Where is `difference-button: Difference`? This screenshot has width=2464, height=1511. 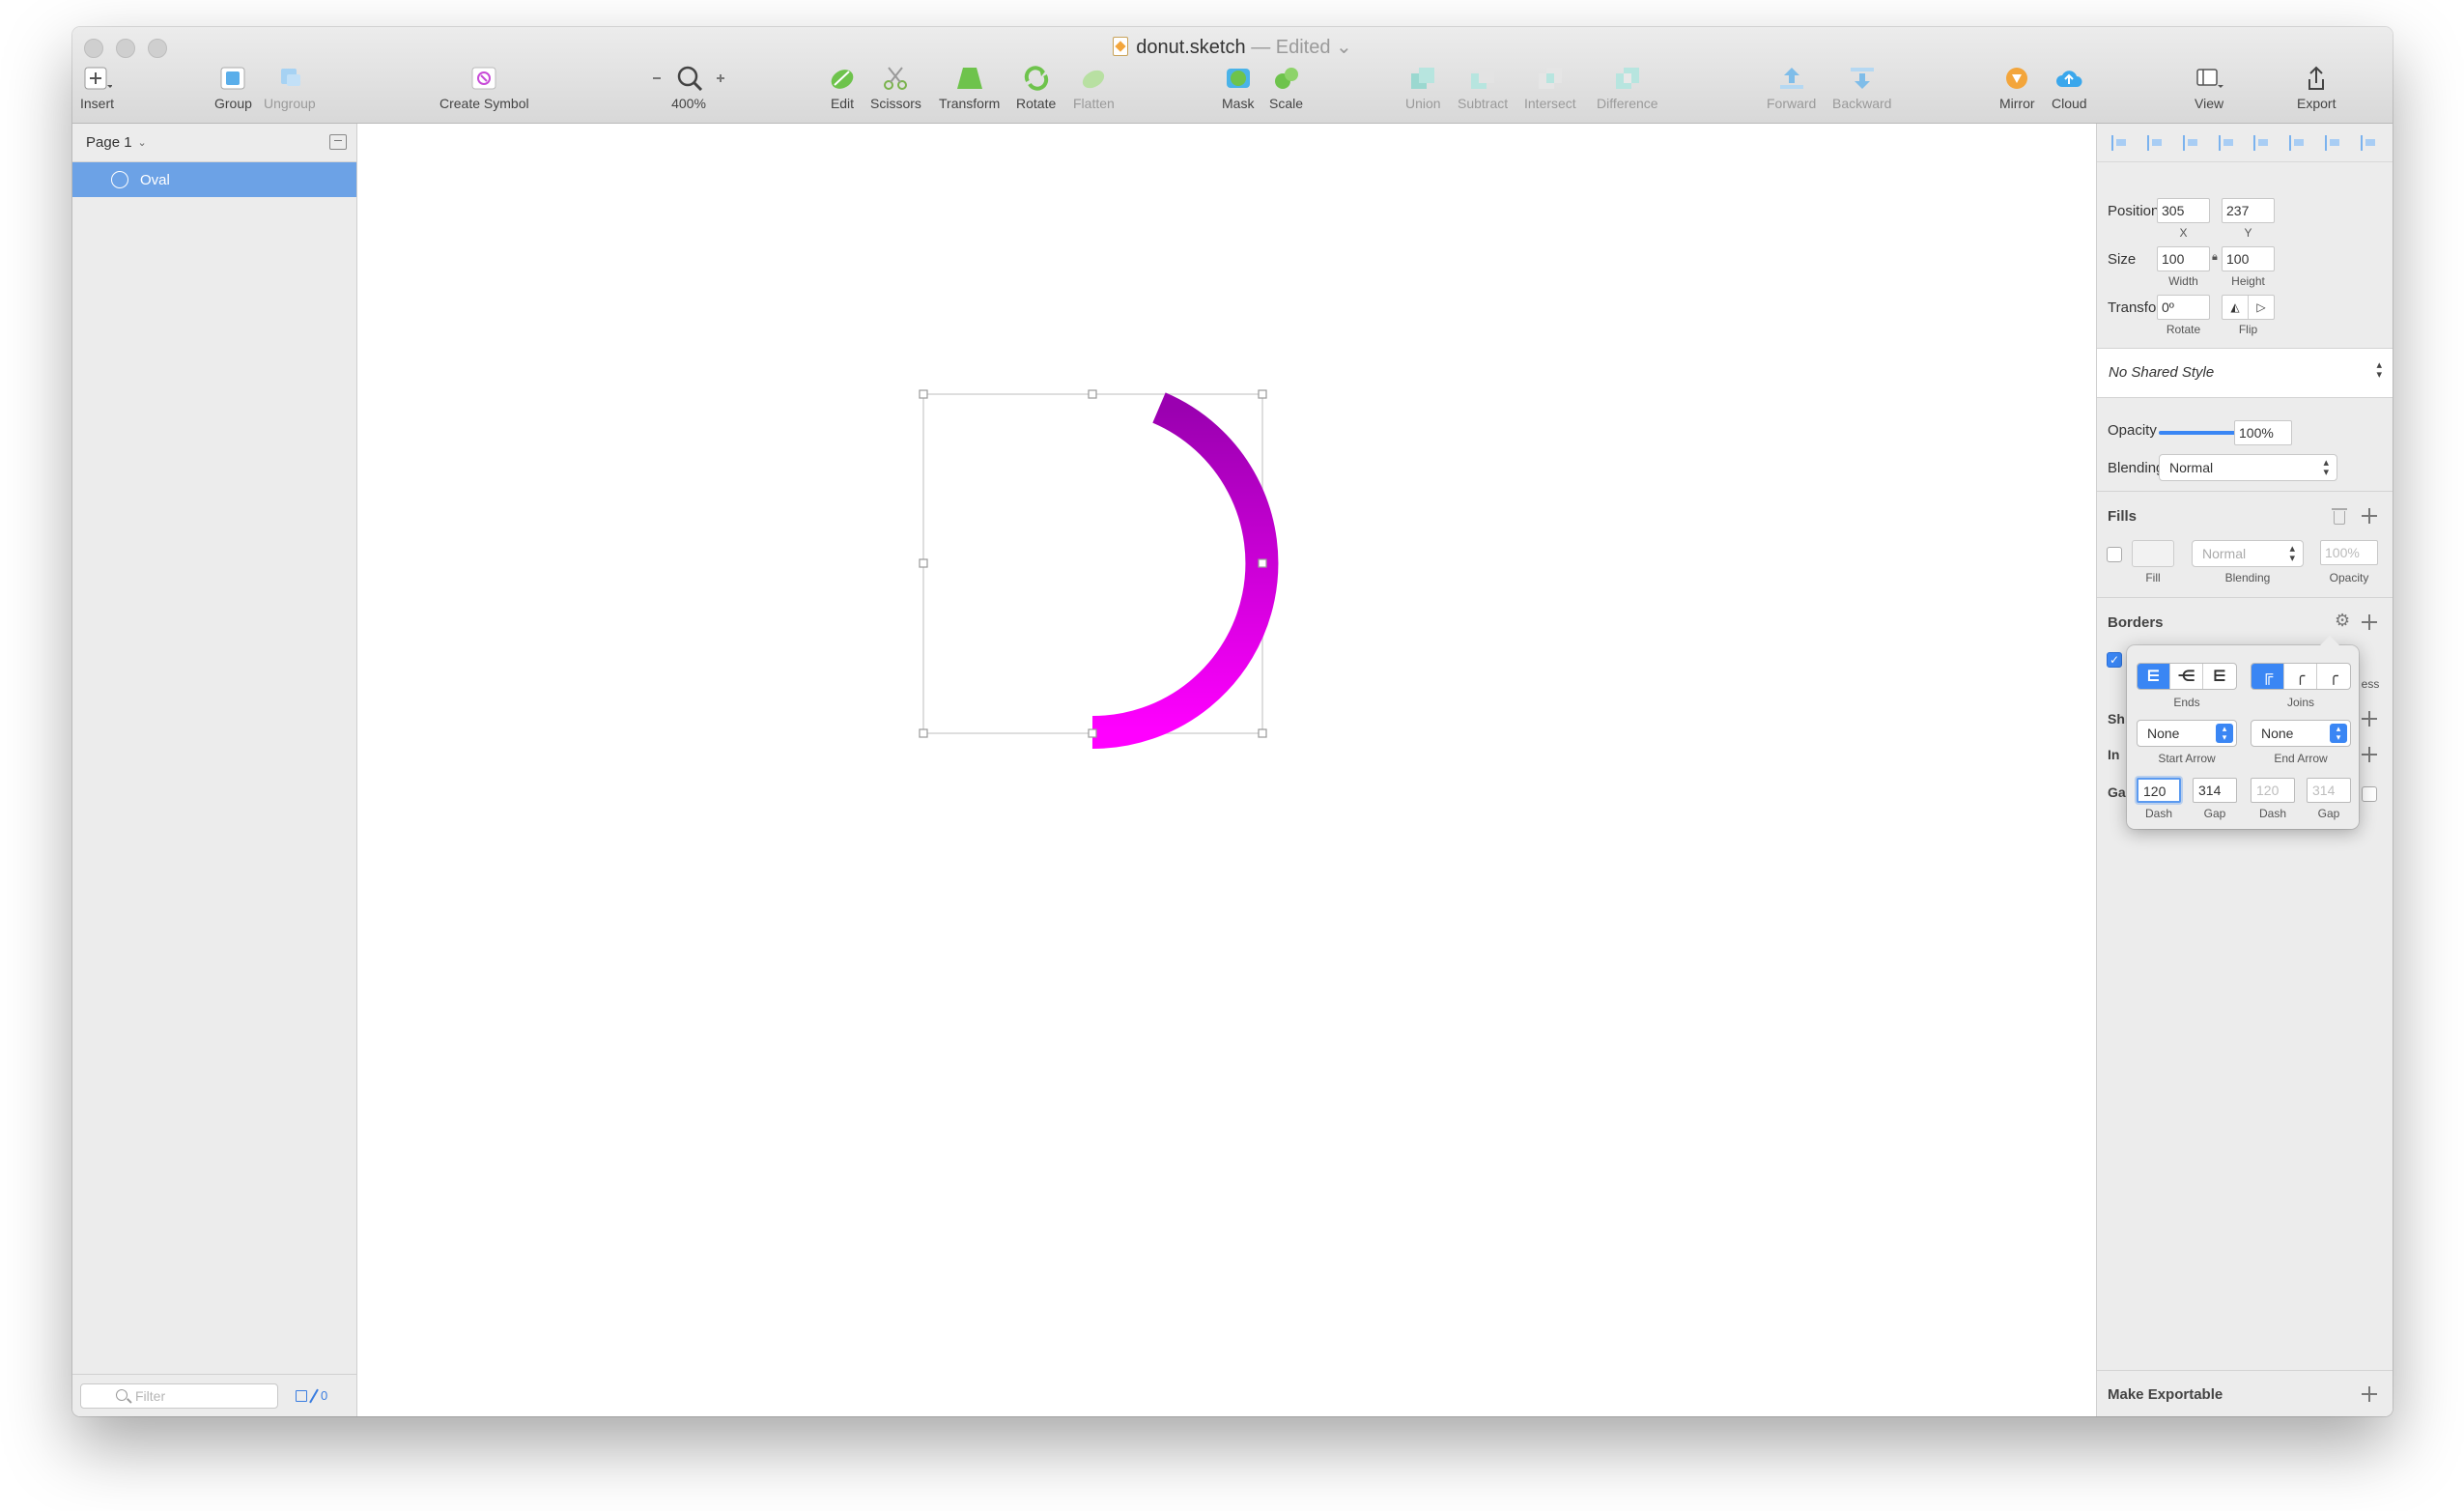 difference-button: Difference is located at coordinates (1627, 88).